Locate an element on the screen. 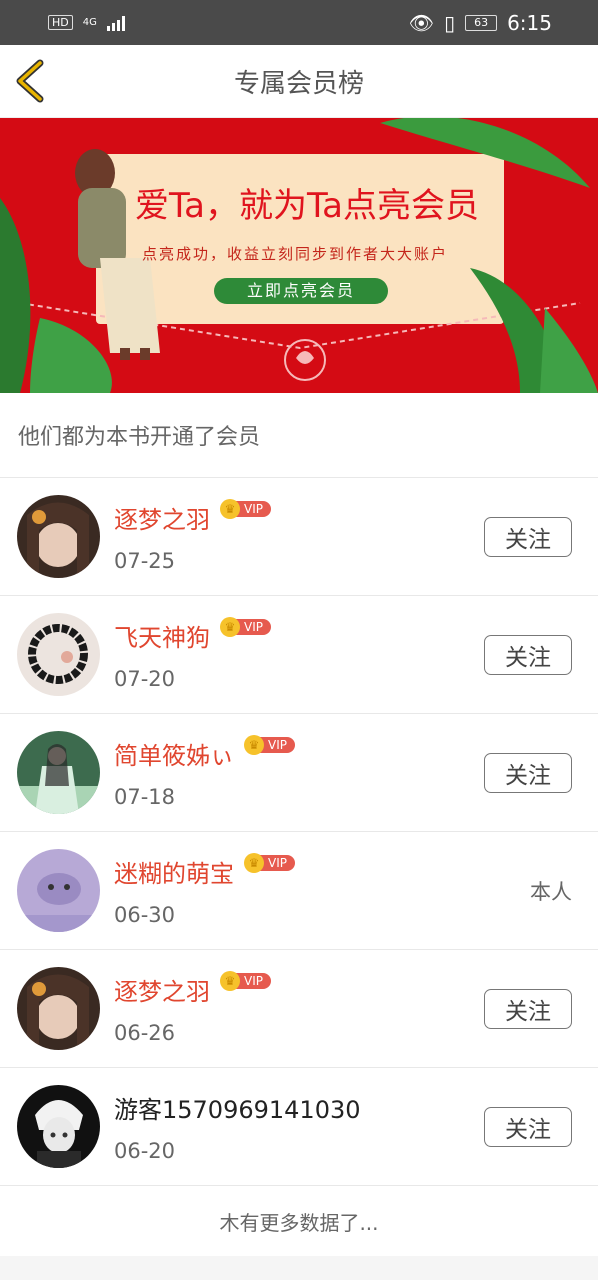 The width and height of the screenshot is (598, 1280). member-info: 飞天神狗 ♛ VIP 07-20 is located at coordinates (299, 653).